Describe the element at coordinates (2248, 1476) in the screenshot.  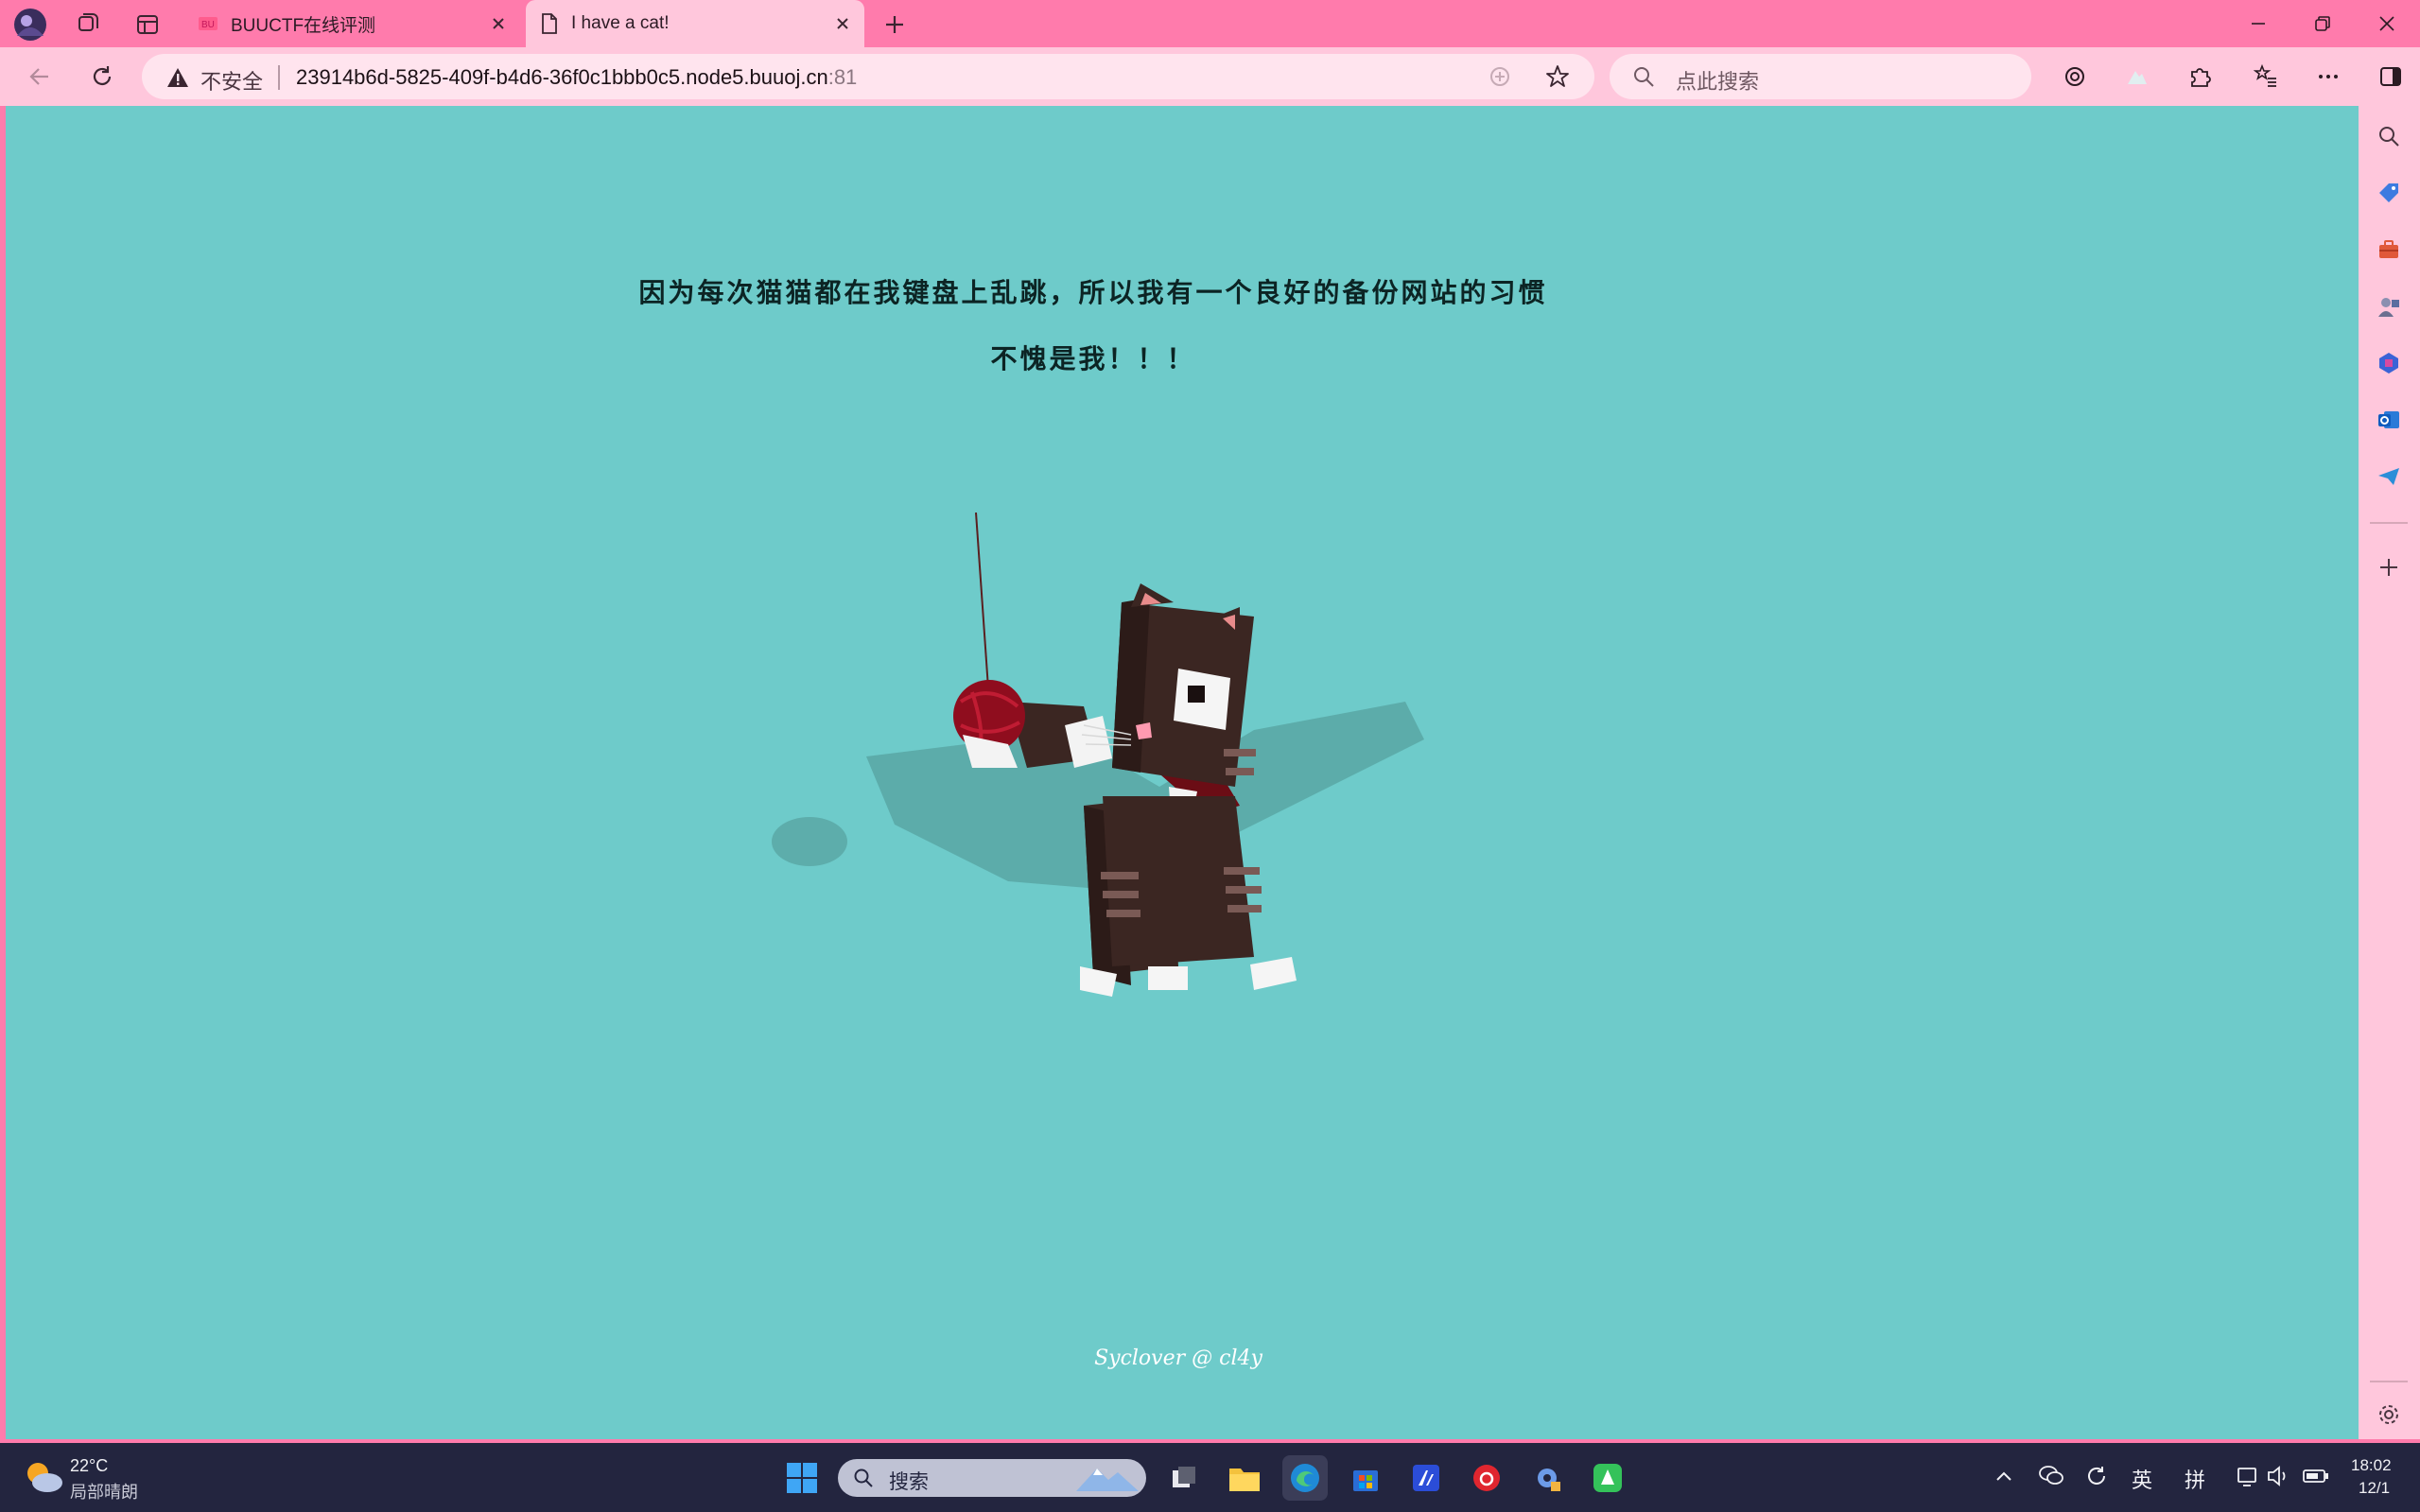
I see `network-icon` at that location.